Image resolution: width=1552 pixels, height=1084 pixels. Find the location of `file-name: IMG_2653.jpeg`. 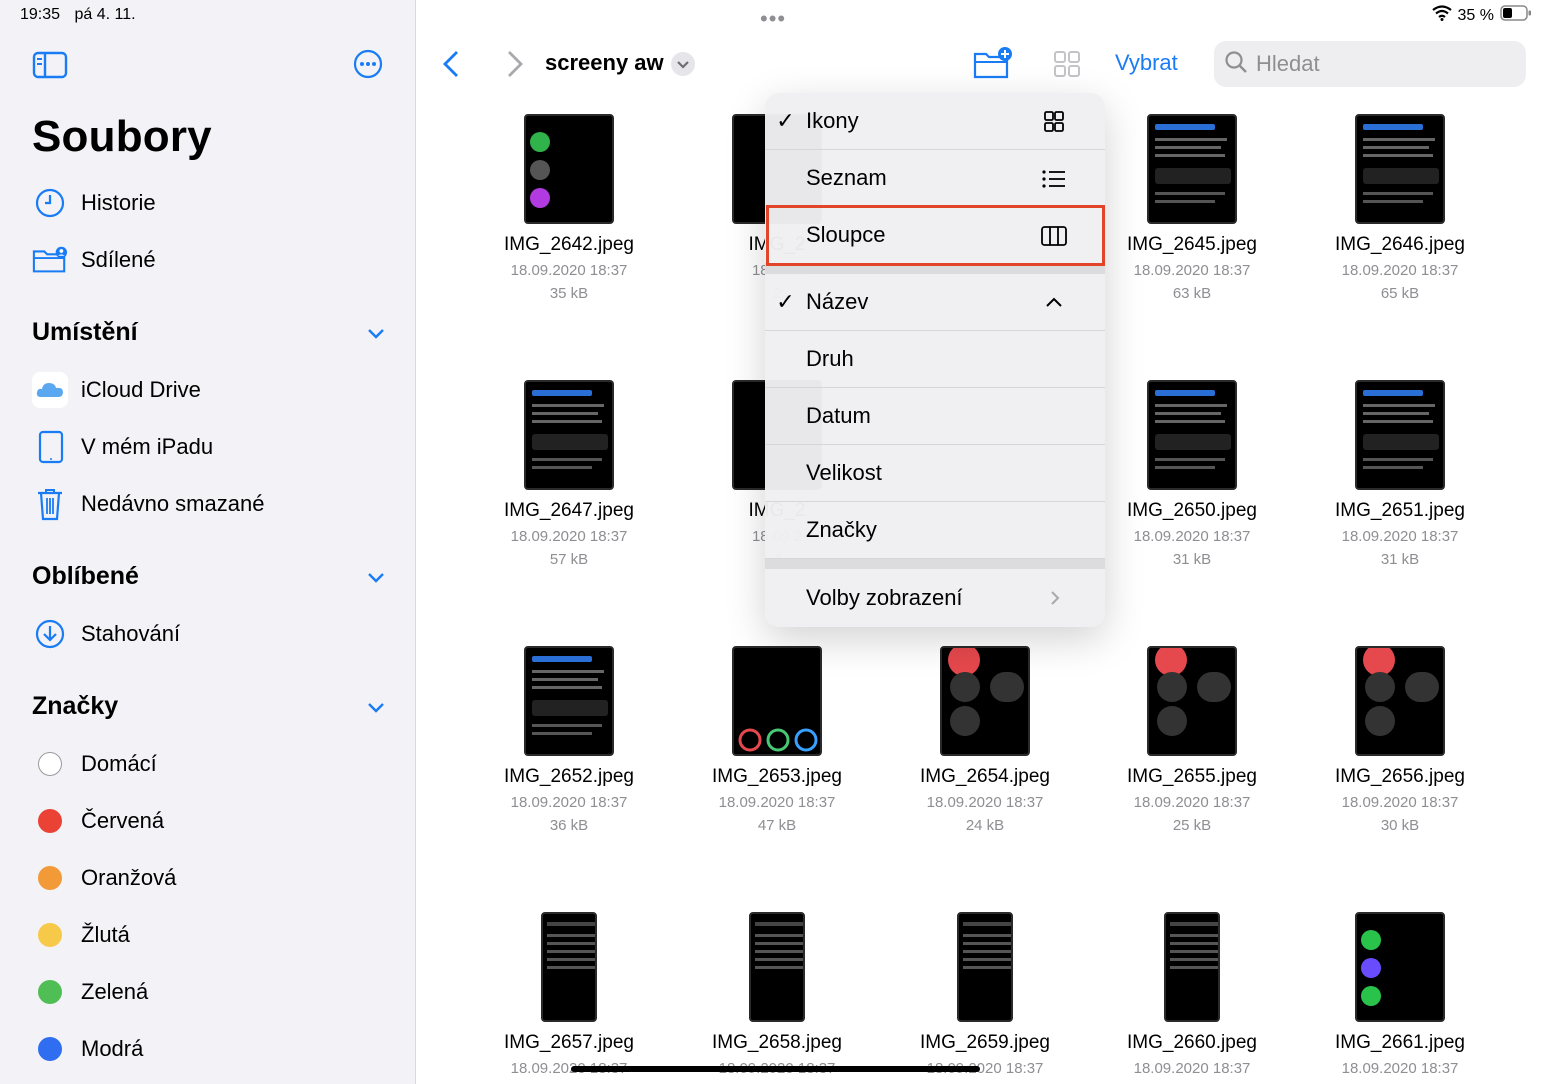

file-name: IMG_2653.jpeg is located at coordinates (777, 776).